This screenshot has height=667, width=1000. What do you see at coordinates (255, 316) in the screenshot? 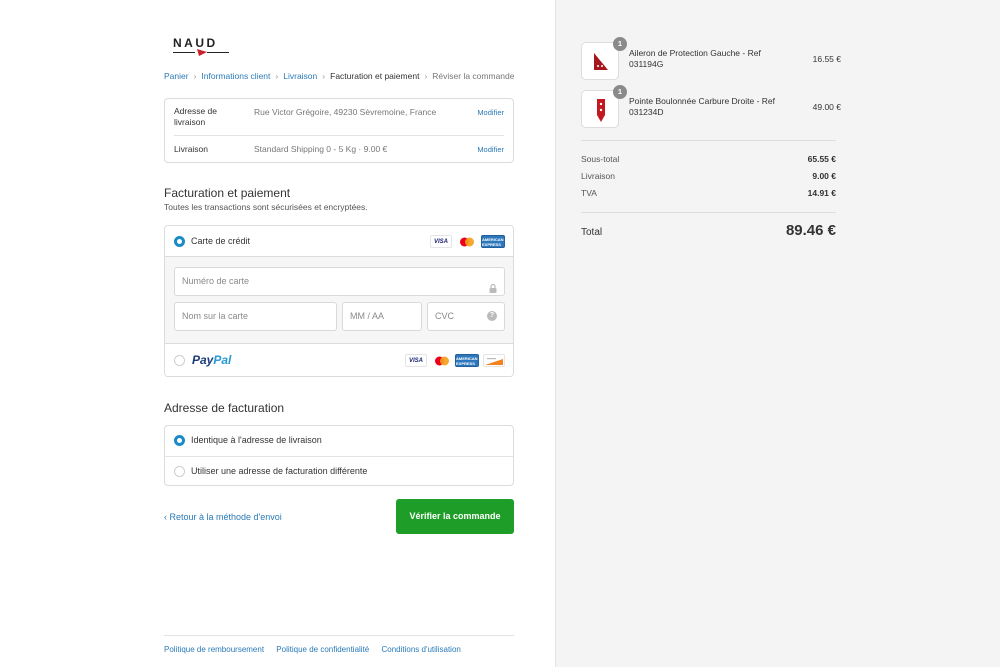
I see `card-name-field: Nom sur la carte` at bounding box center [255, 316].